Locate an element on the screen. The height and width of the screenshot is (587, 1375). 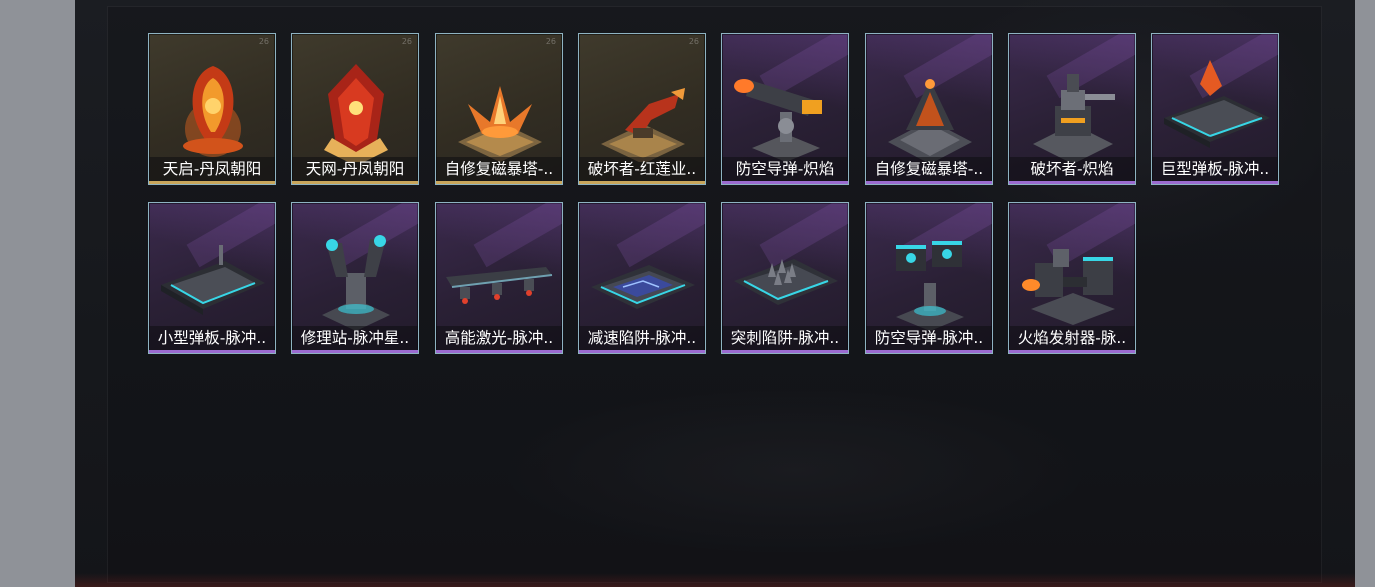
flame-cannon-icon is located at coordinates (643, 125).